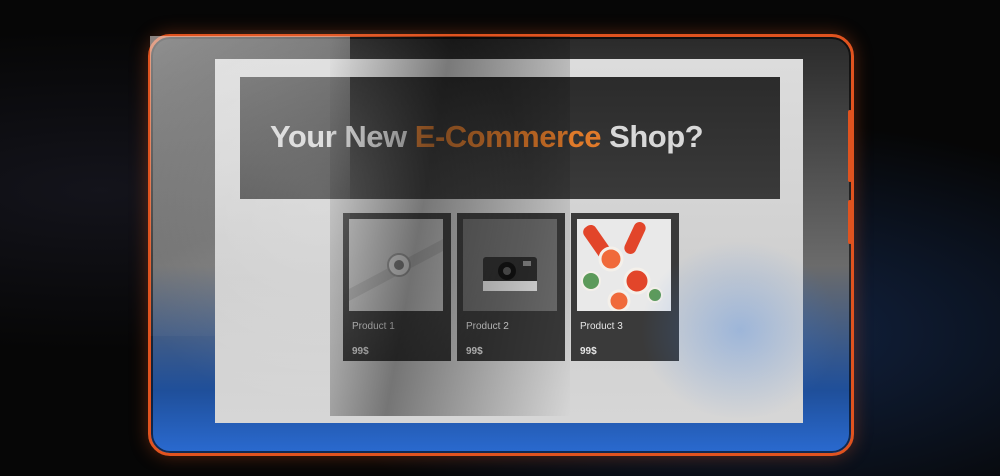 Image resolution: width=1000 pixels, height=476 pixels. Describe the element at coordinates (373, 326) in the screenshot. I see `product-name: Product 1` at that location.